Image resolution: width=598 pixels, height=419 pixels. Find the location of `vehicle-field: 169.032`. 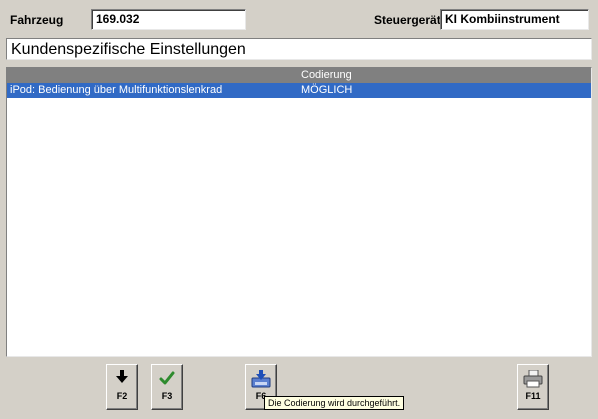

vehicle-field: 169.032 is located at coordinates (168, 19).